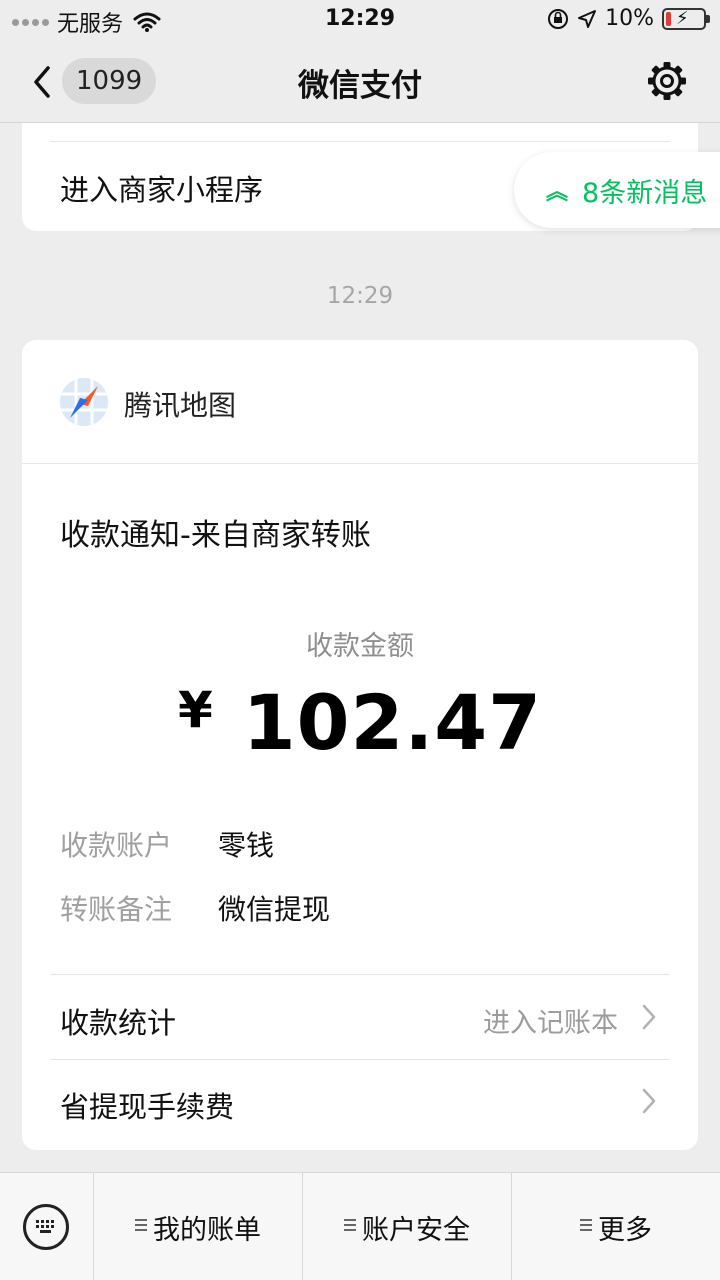 The height and width of the screenshot is (1280, 720). Describe the element at coordinates (180, 405) in the screenshot. I see `mini-program-name: 腾讯地图` at that location.